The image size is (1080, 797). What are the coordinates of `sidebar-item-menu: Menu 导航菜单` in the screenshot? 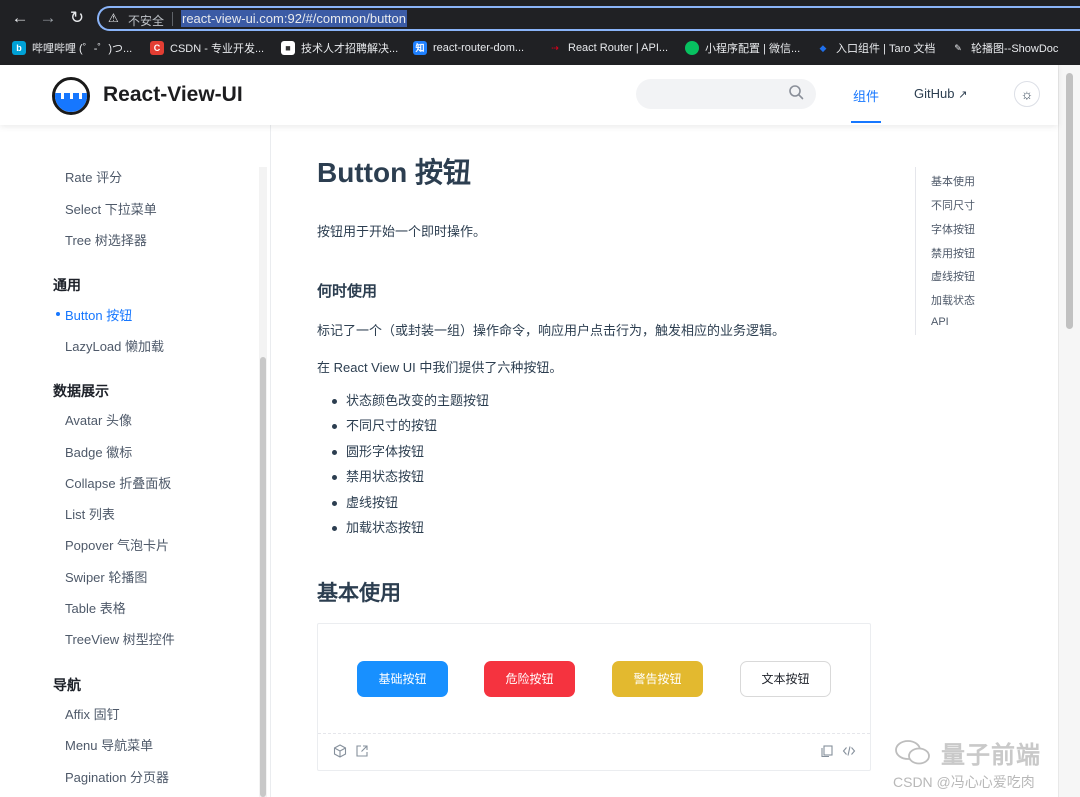 It's located at (109, 744).